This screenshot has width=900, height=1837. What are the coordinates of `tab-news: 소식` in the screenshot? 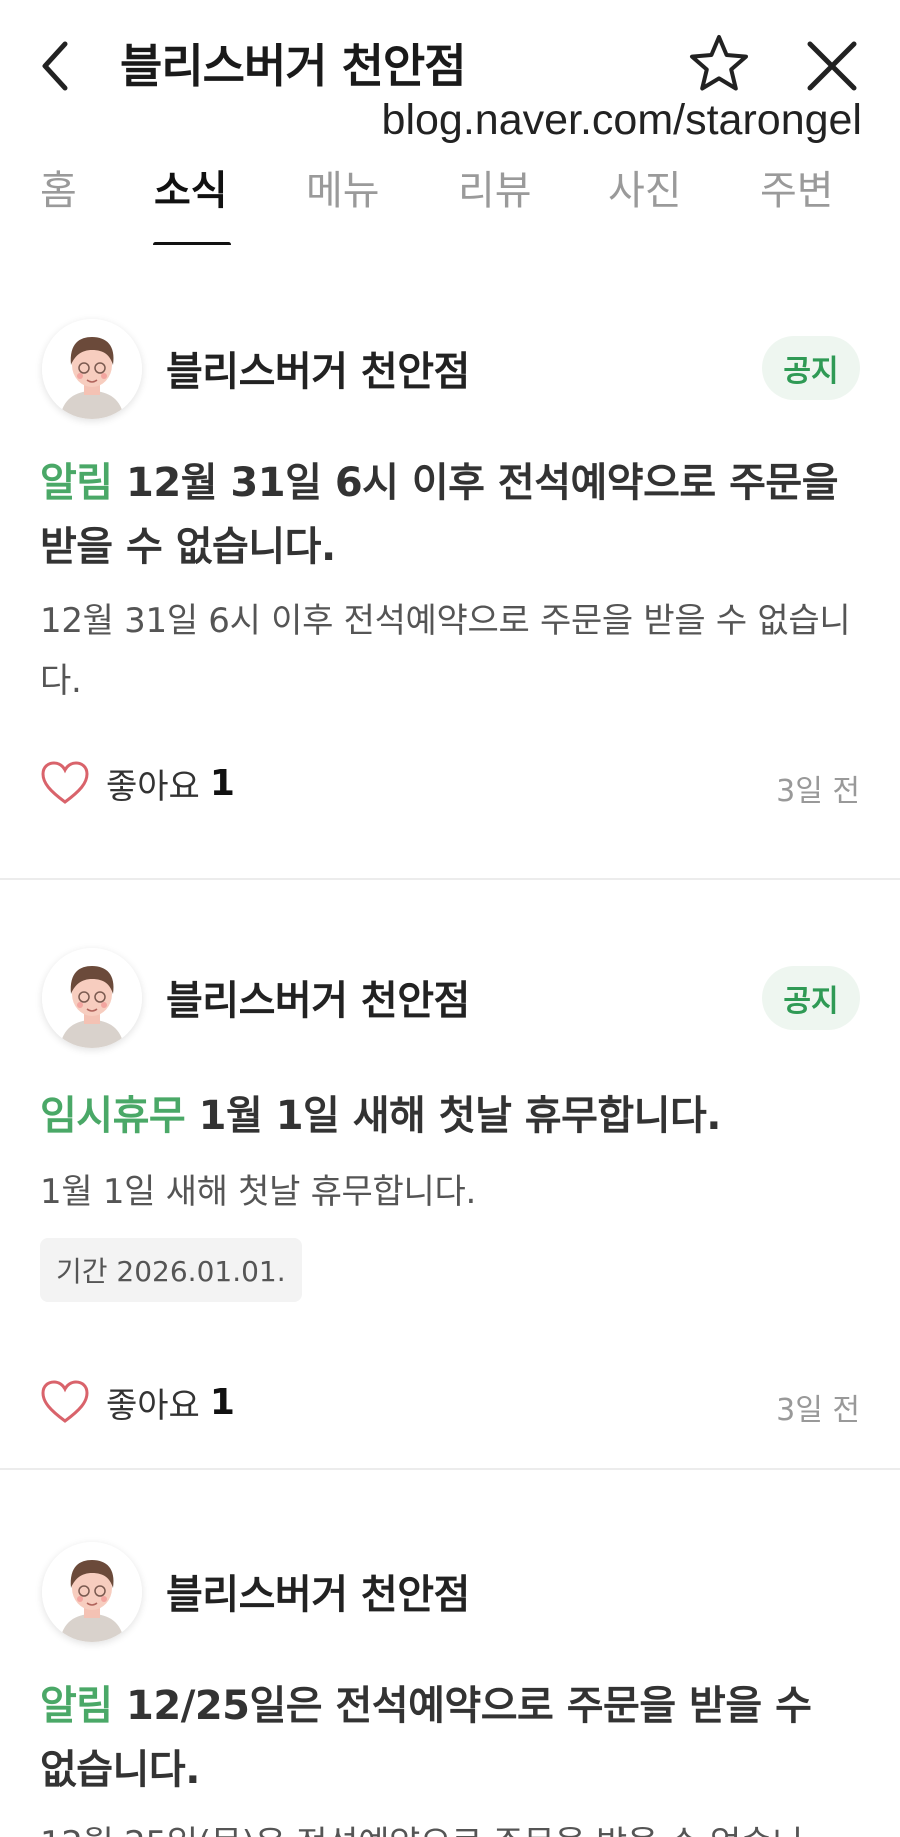 It's located at (191, 187).